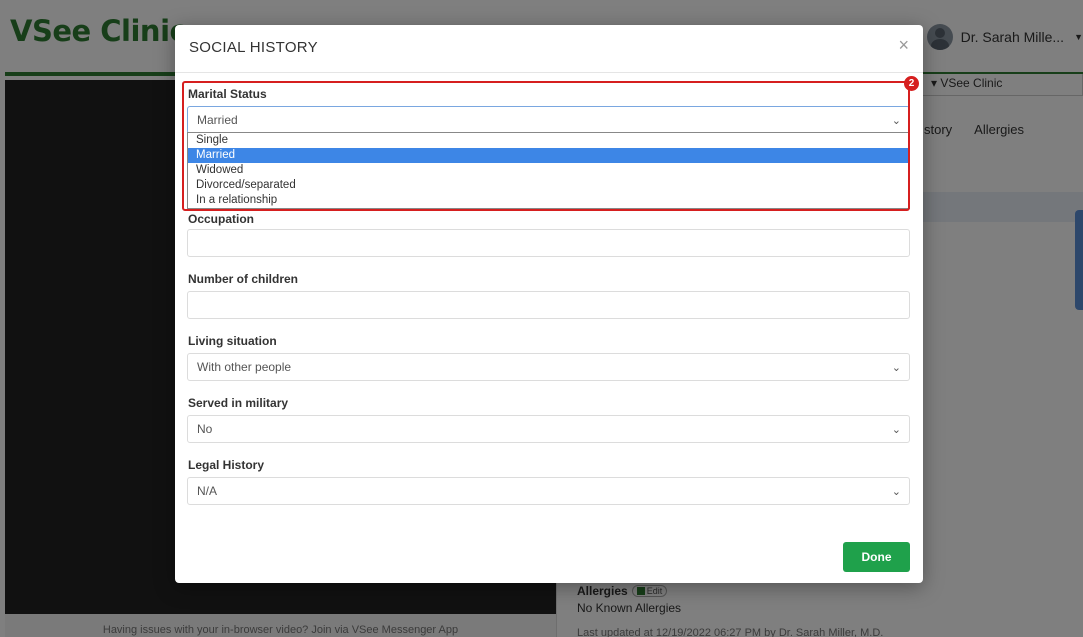 Image resolution: width=1083 pixels, height=637 pixels. What do you see at coordinates (243, 279) in the screenshot?
I see `children-label: Number of children` at bounding box center [243, 279].